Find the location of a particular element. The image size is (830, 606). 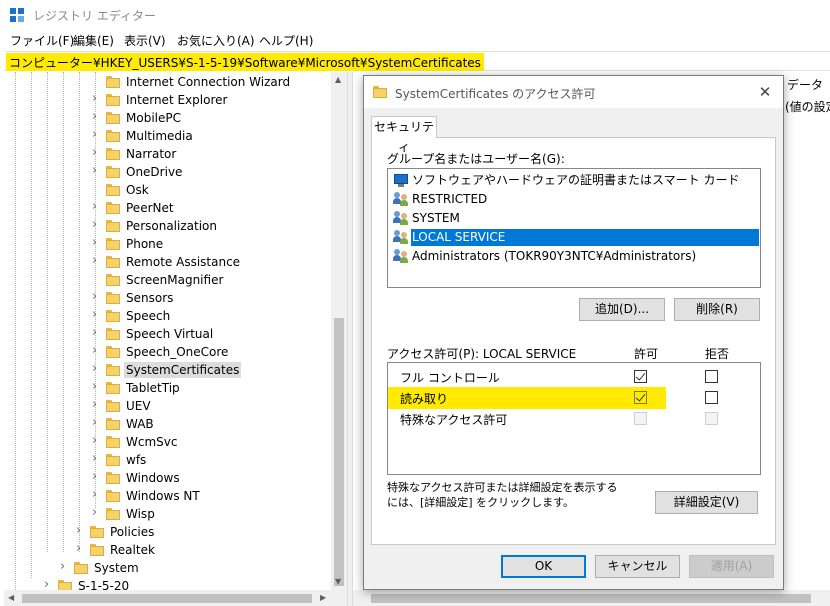

tree-item: › OneDrive is located at coordinates (169, 172).